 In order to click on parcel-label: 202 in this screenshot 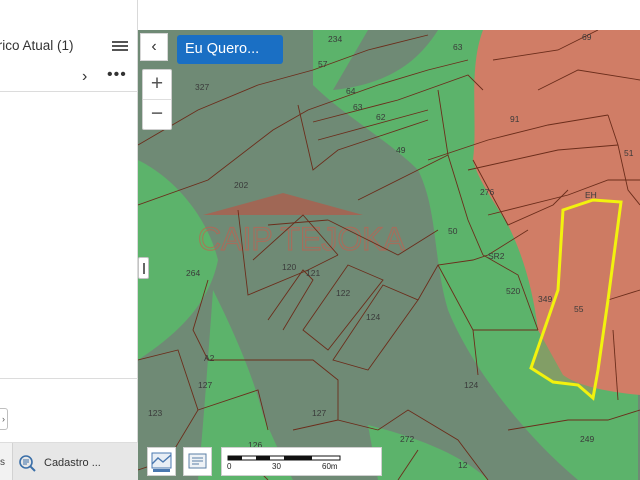, I will do `click(241, 185)`.